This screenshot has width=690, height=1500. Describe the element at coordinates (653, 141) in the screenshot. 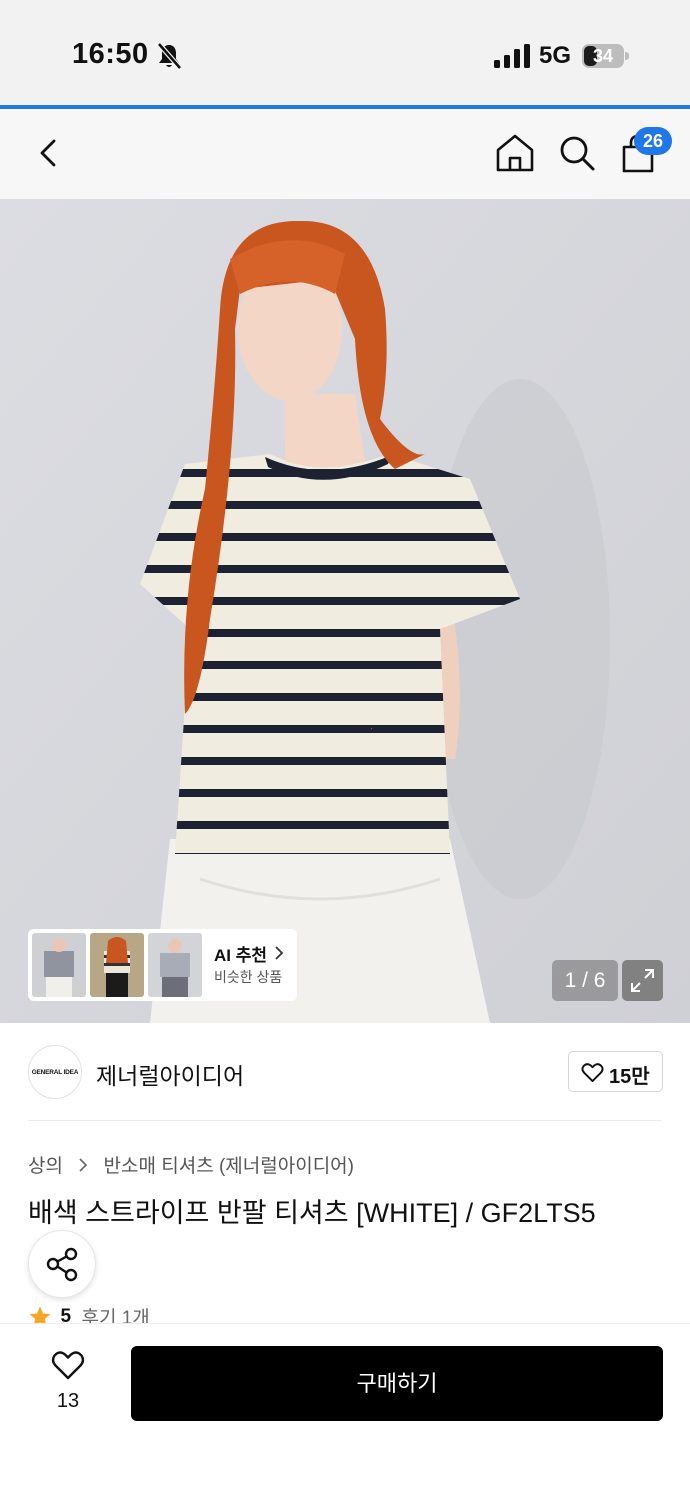

I see `cart-count-badge: 26` at that location.